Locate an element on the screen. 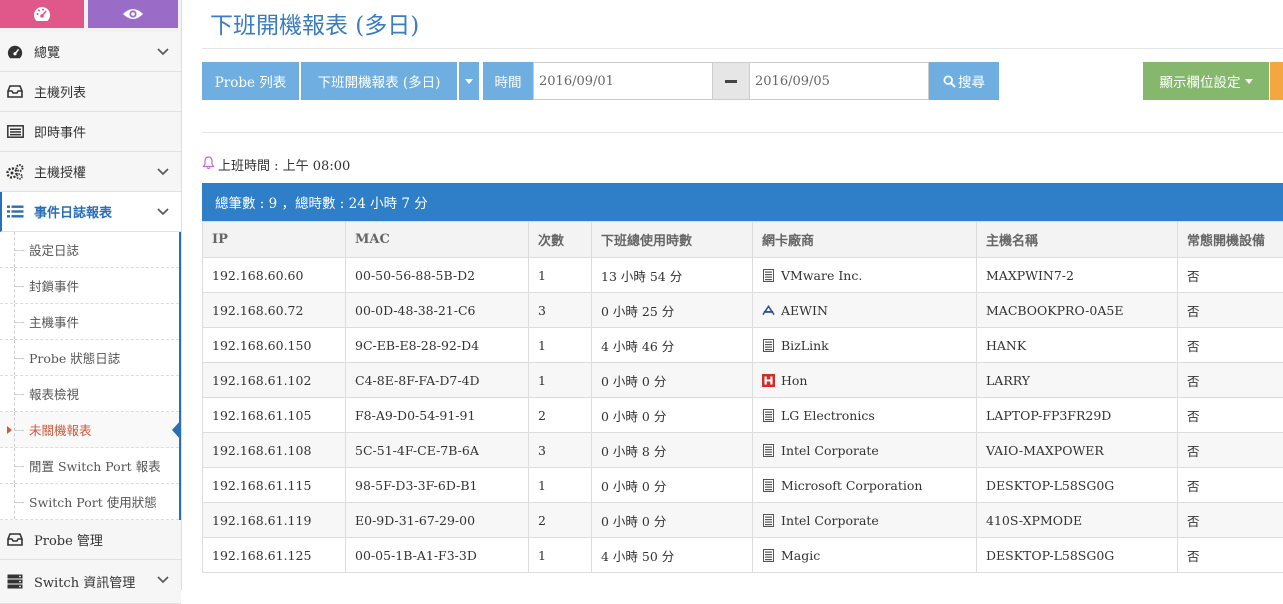  work-time-text: 上班時間 : 上午 08:00 is located at coordinates (284, 164).